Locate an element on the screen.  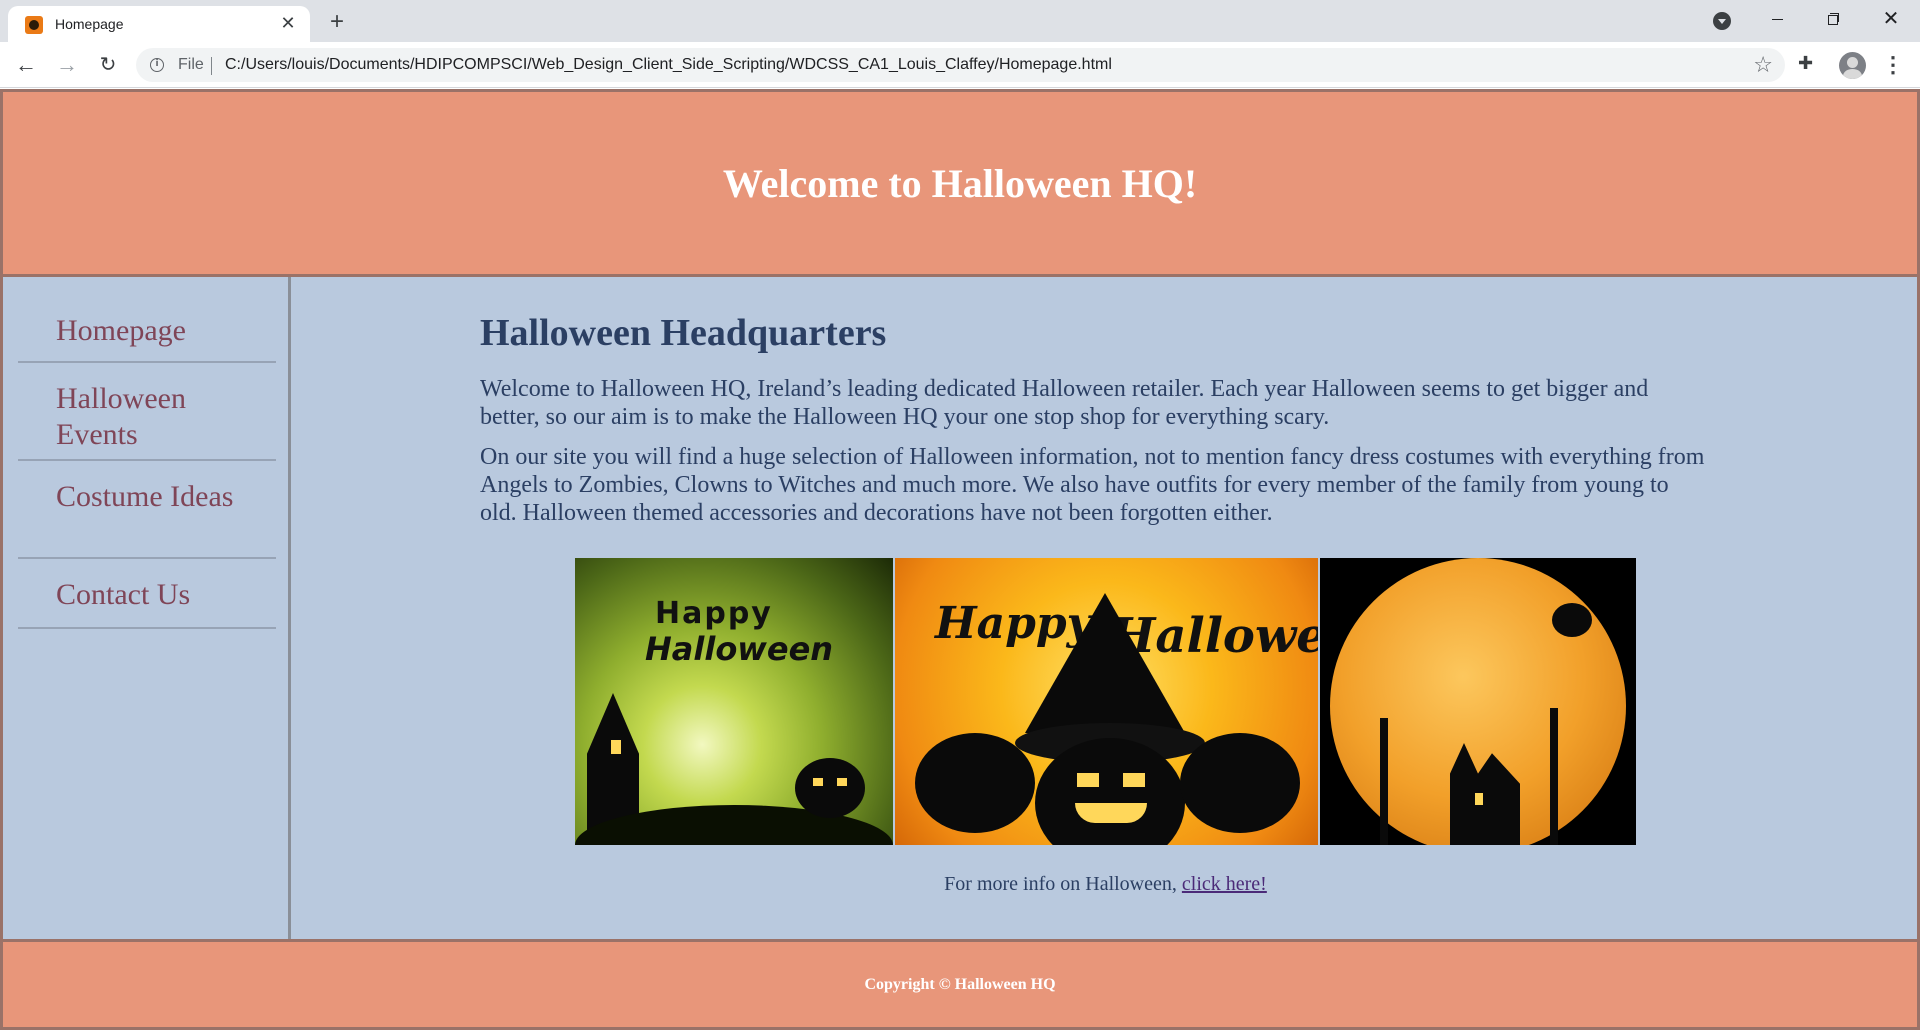
pumpkin-mouth-icon is located at coordinates (1111, 813).